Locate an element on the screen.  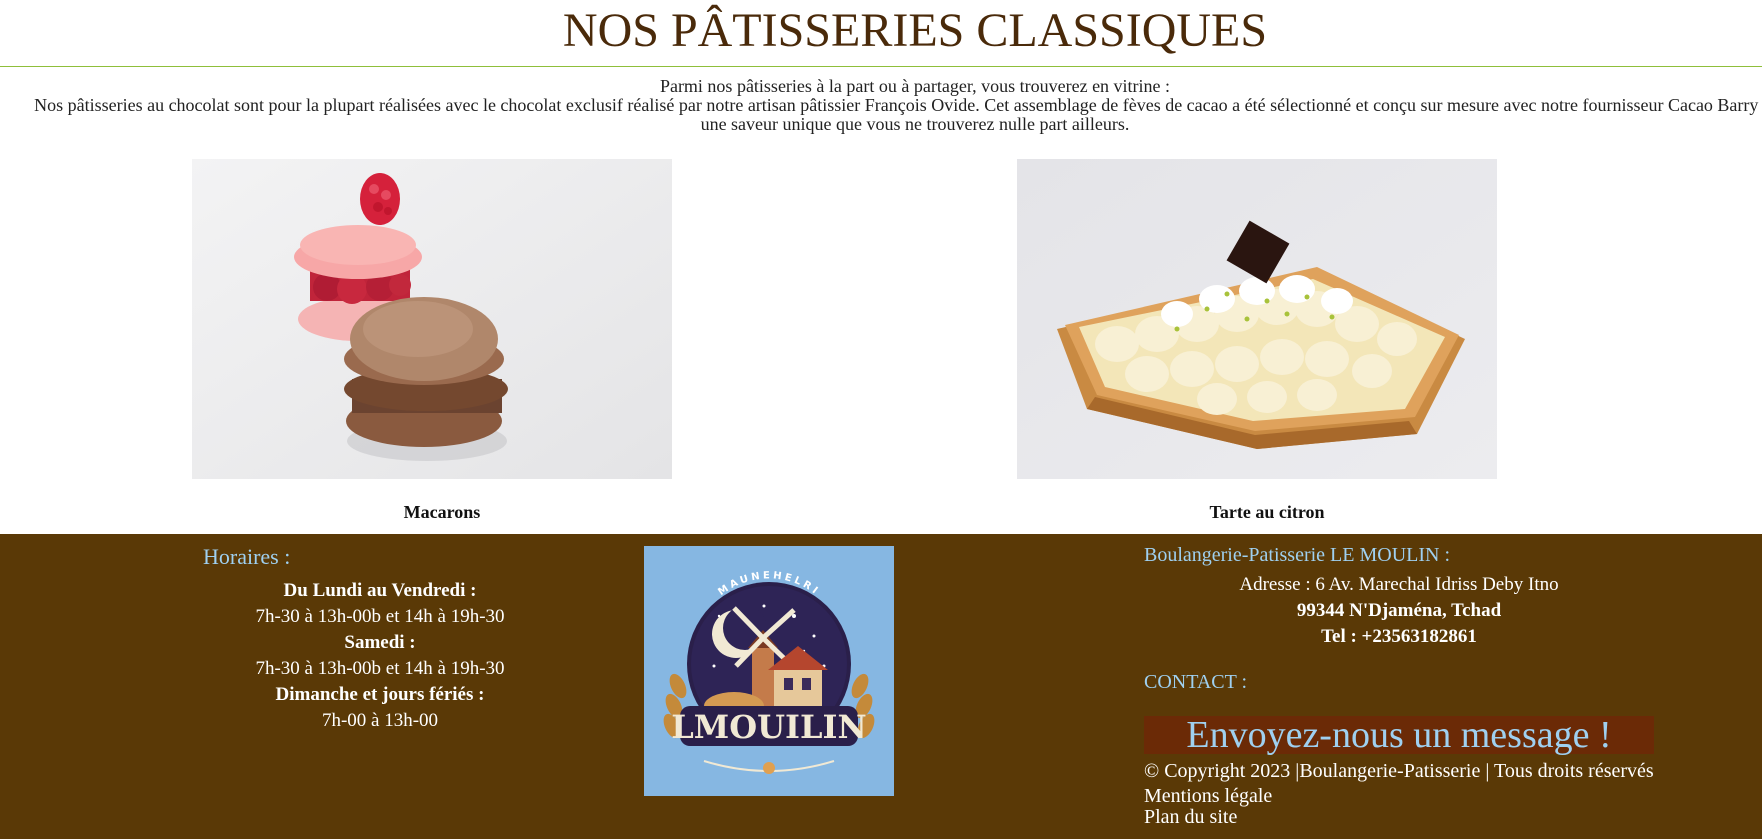
city-line: 99344 N'Djaména, Tchad is located at coordinates (1399, 610).